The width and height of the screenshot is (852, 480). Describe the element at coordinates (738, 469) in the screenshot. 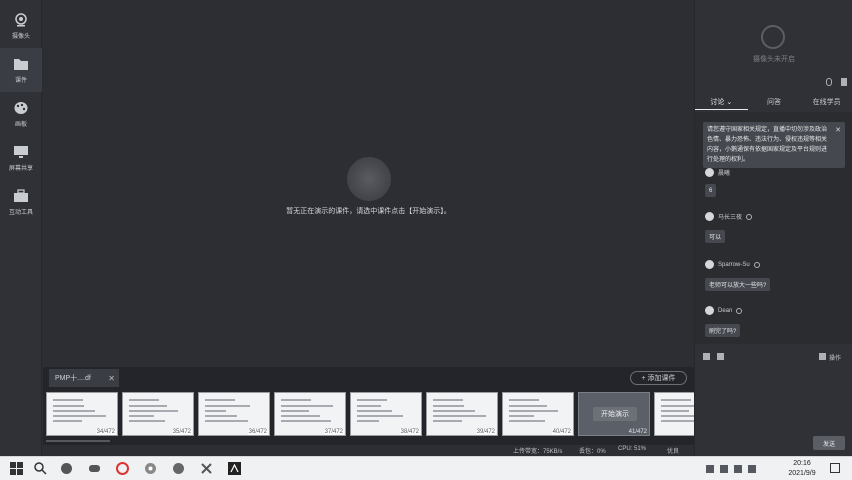

I see `volume-icon` at that location.